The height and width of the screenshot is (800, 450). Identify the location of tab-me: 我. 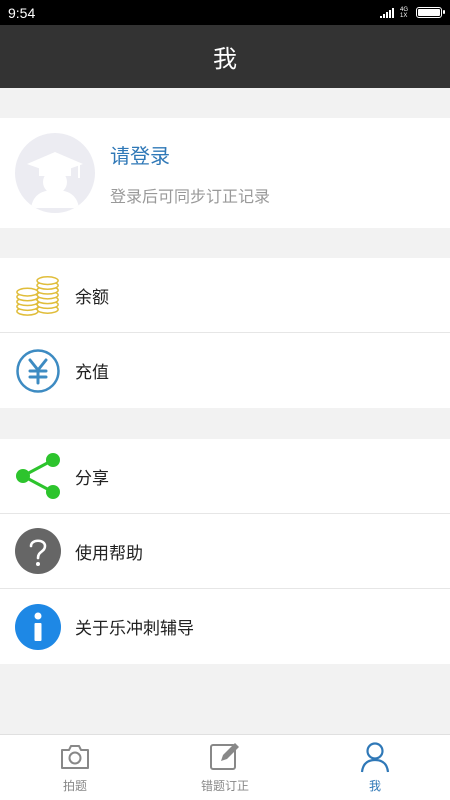
(375, 767).